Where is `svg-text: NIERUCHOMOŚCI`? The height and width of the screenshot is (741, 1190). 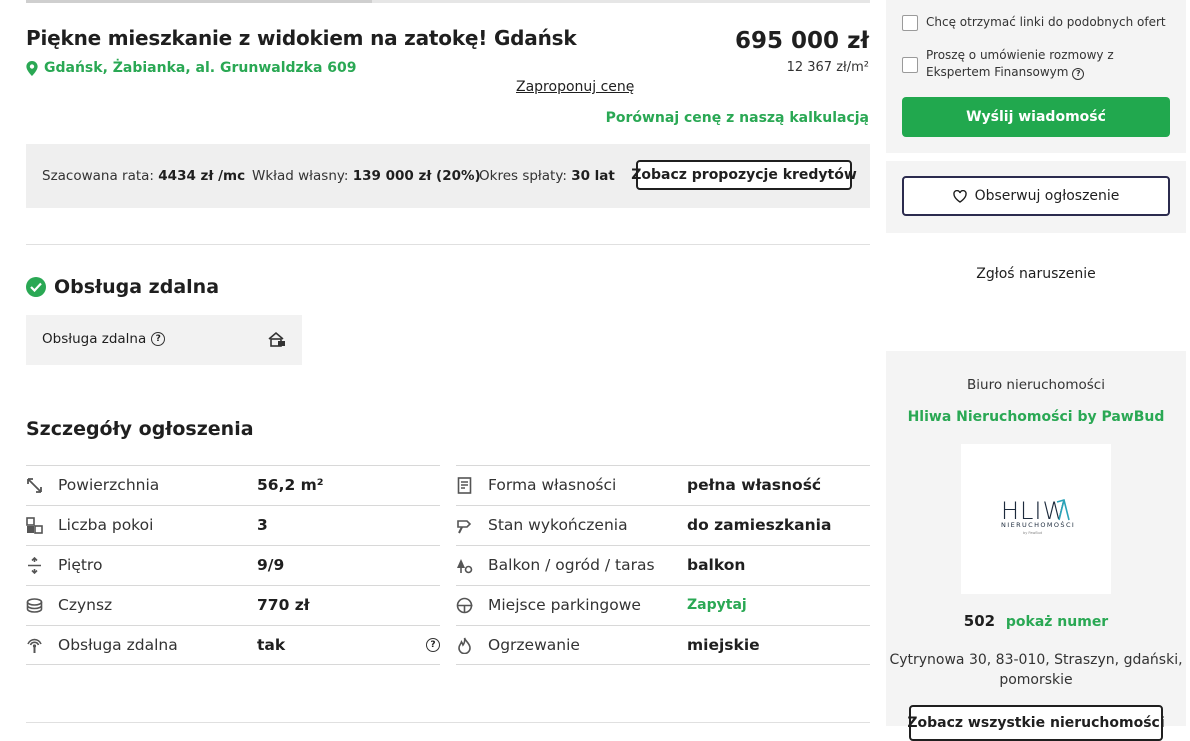 svg-text: NIERUCHOMOŚCI is located at coordinates (1038, 524).